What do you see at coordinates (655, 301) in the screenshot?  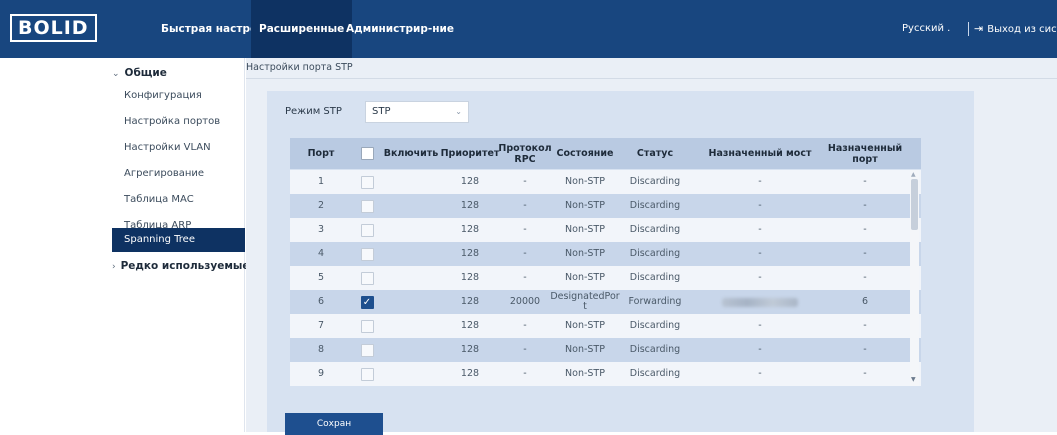 I see `cell-status: Forwarding` at bounding box center [655, 301].